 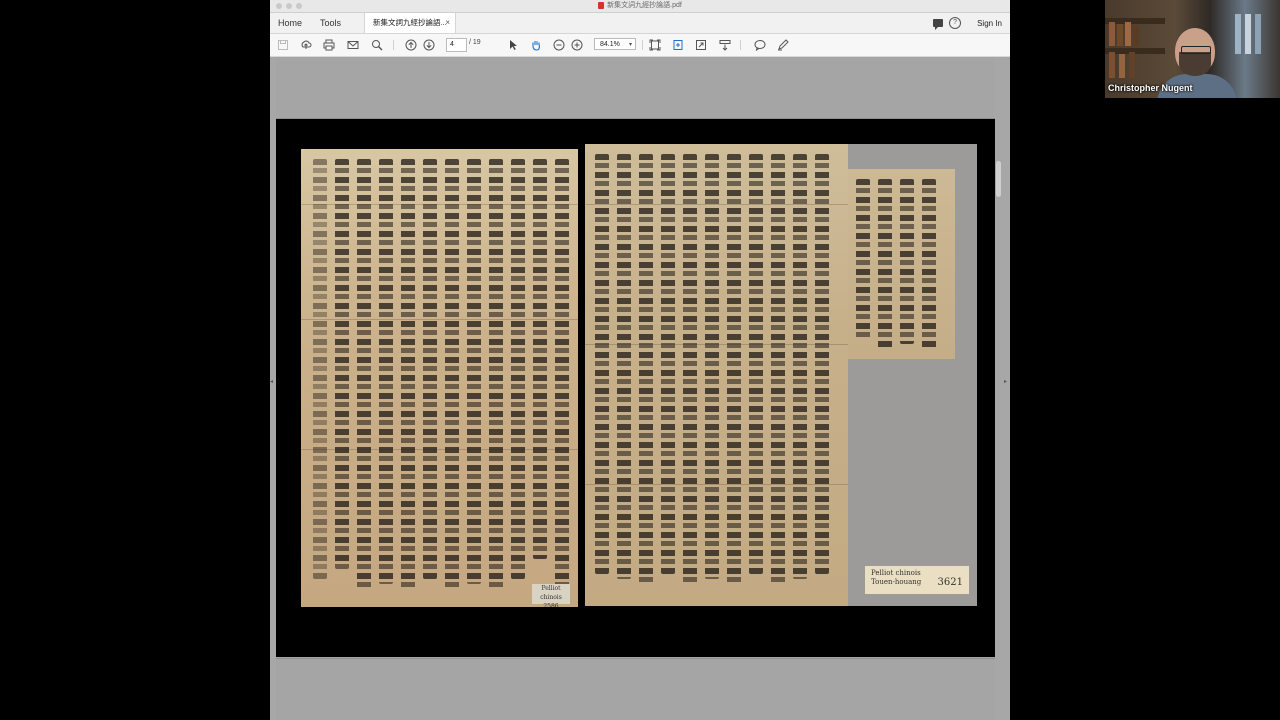 What do you see at coordinates (475, 42) in the screenshot?
I see `page-total: / 19` at bounding box center [475, 42].